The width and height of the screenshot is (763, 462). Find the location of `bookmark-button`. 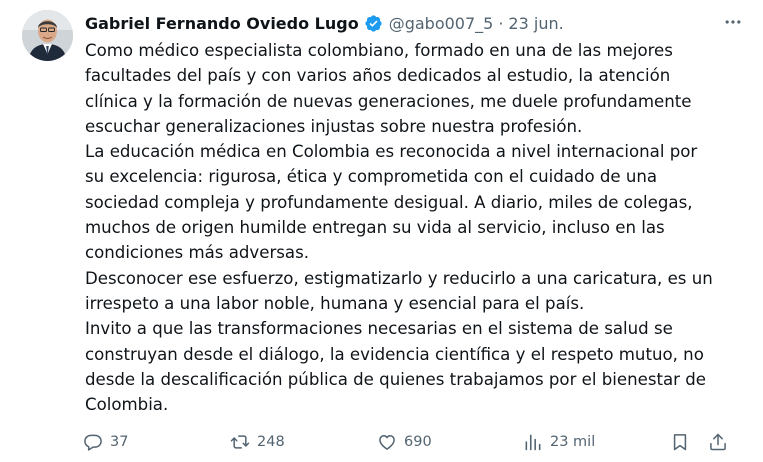

bookmark-button is located at coordinates (680, 442).